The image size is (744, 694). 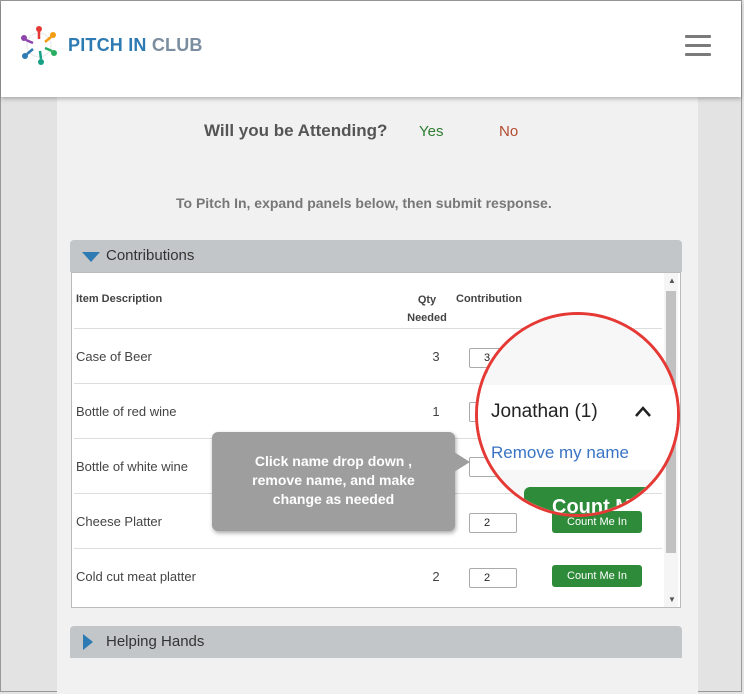 I want to click on brand-pitch-in: PITCH IN, so click(x=107, y=45).